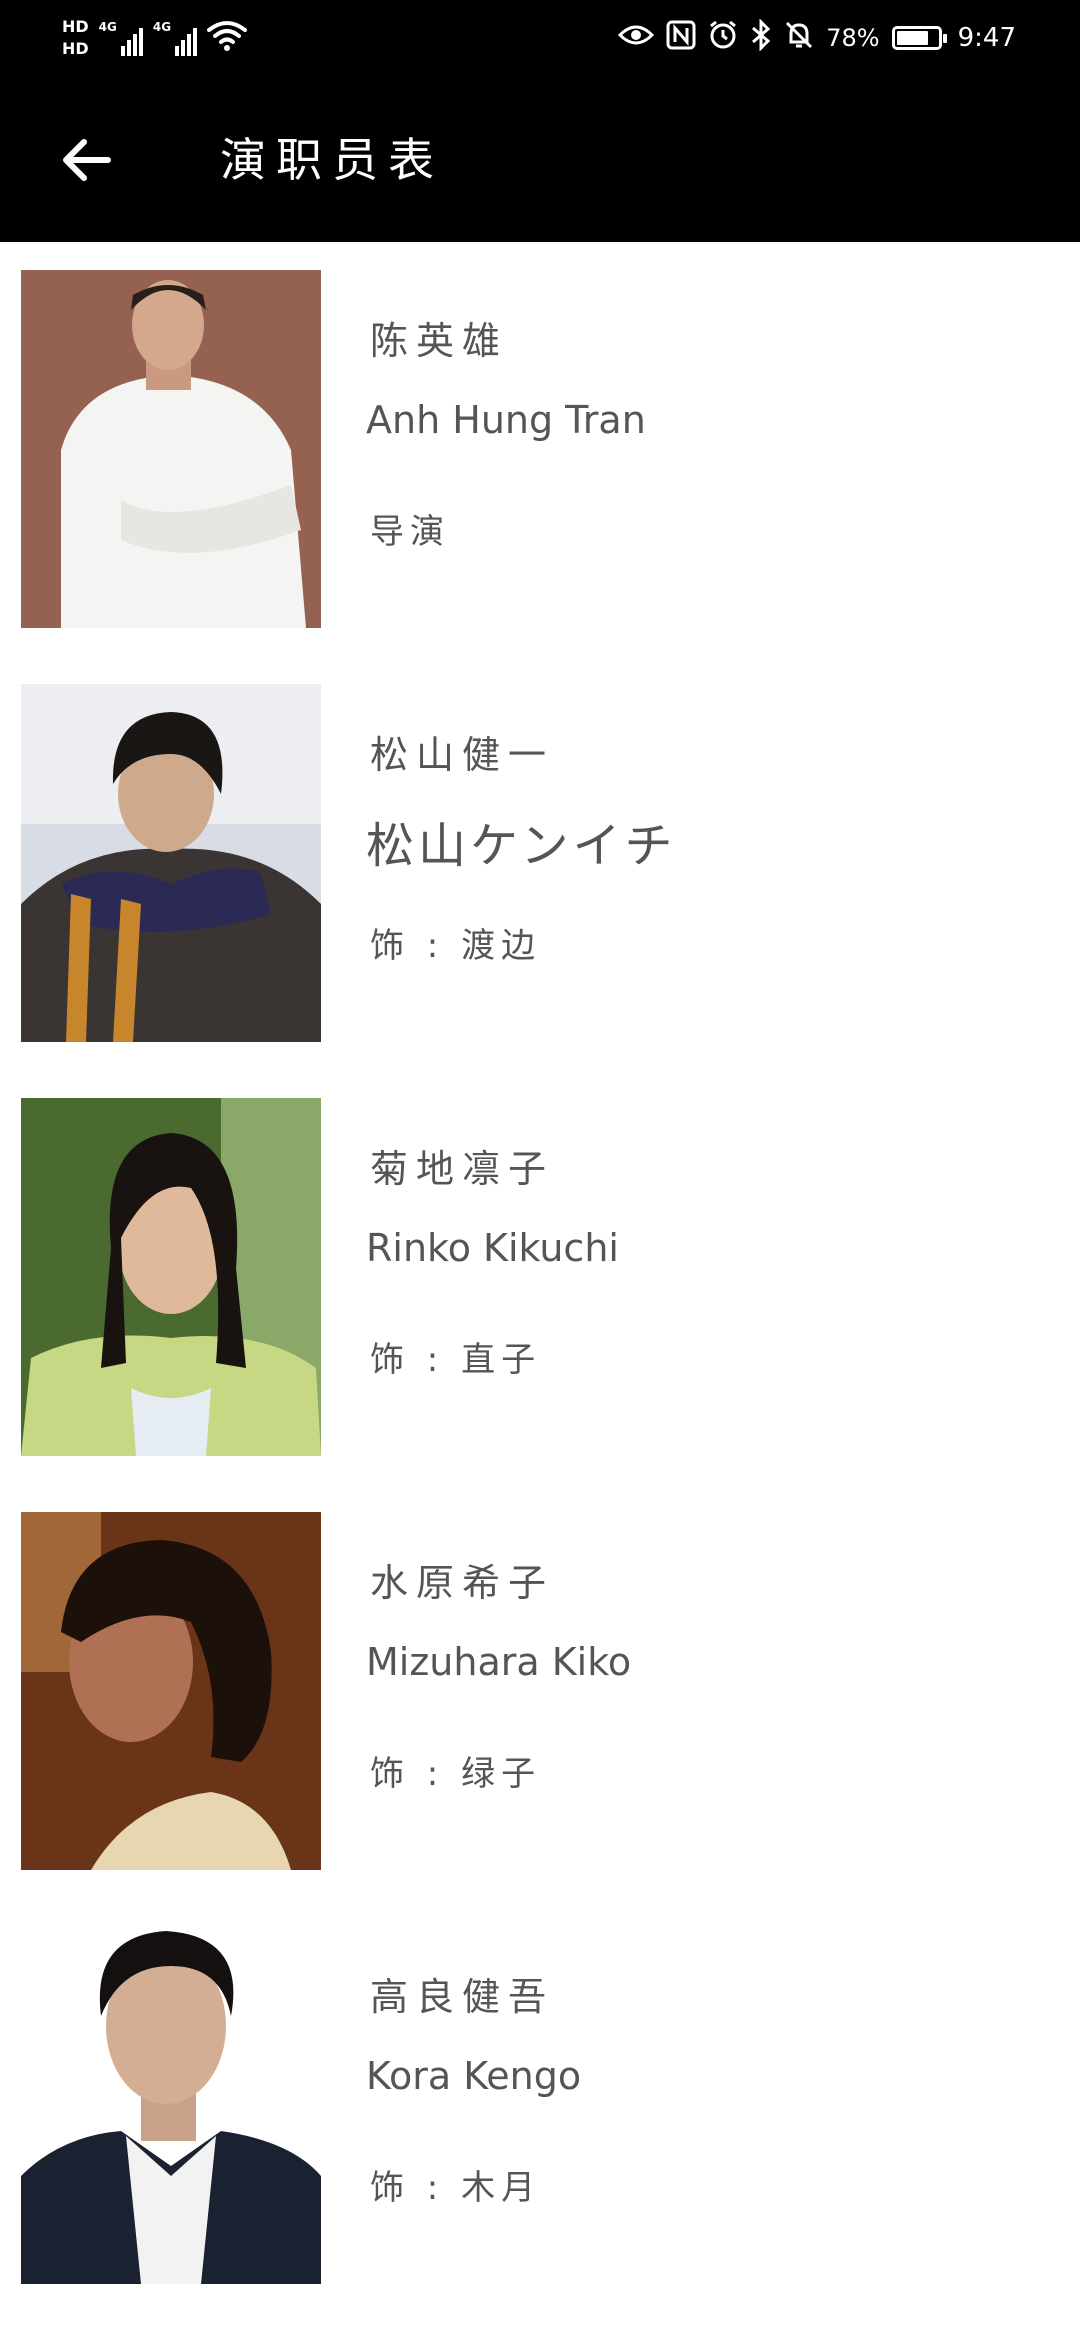 This screenshot has width=1080, height=2340. Describe the element at coordinates (456, 946) in the screenshot. I see `cast-role: 饰 : 渡边` at that location.